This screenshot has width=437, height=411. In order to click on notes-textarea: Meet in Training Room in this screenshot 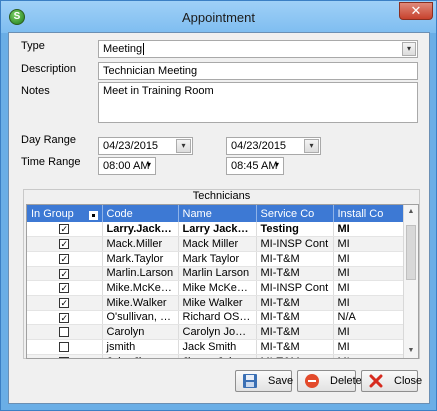, I will do `click(258, 102)`.